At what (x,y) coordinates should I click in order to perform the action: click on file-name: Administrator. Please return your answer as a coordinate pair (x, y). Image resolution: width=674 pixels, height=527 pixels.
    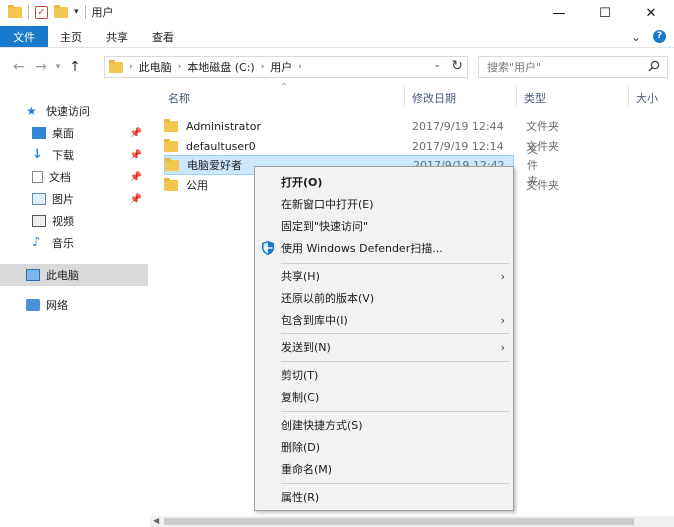
    Looking at the image, I should click on (223, 126).